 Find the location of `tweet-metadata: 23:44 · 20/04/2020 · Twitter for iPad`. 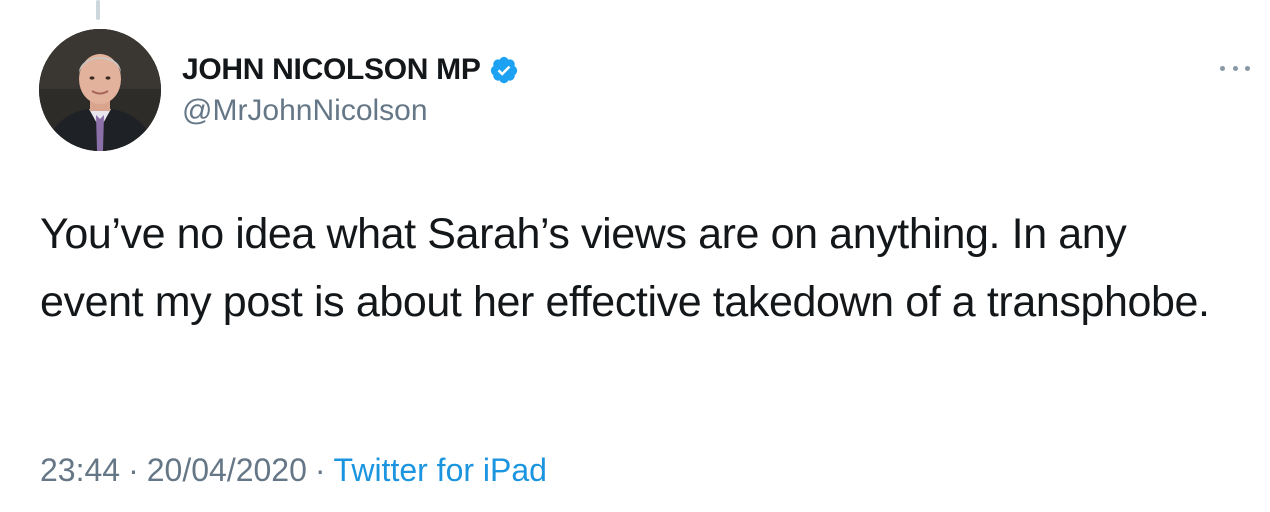

tweet-metadata: 23:44 · 20/04/2020 · Twitter for iPad is located at coordinates (293, 470).